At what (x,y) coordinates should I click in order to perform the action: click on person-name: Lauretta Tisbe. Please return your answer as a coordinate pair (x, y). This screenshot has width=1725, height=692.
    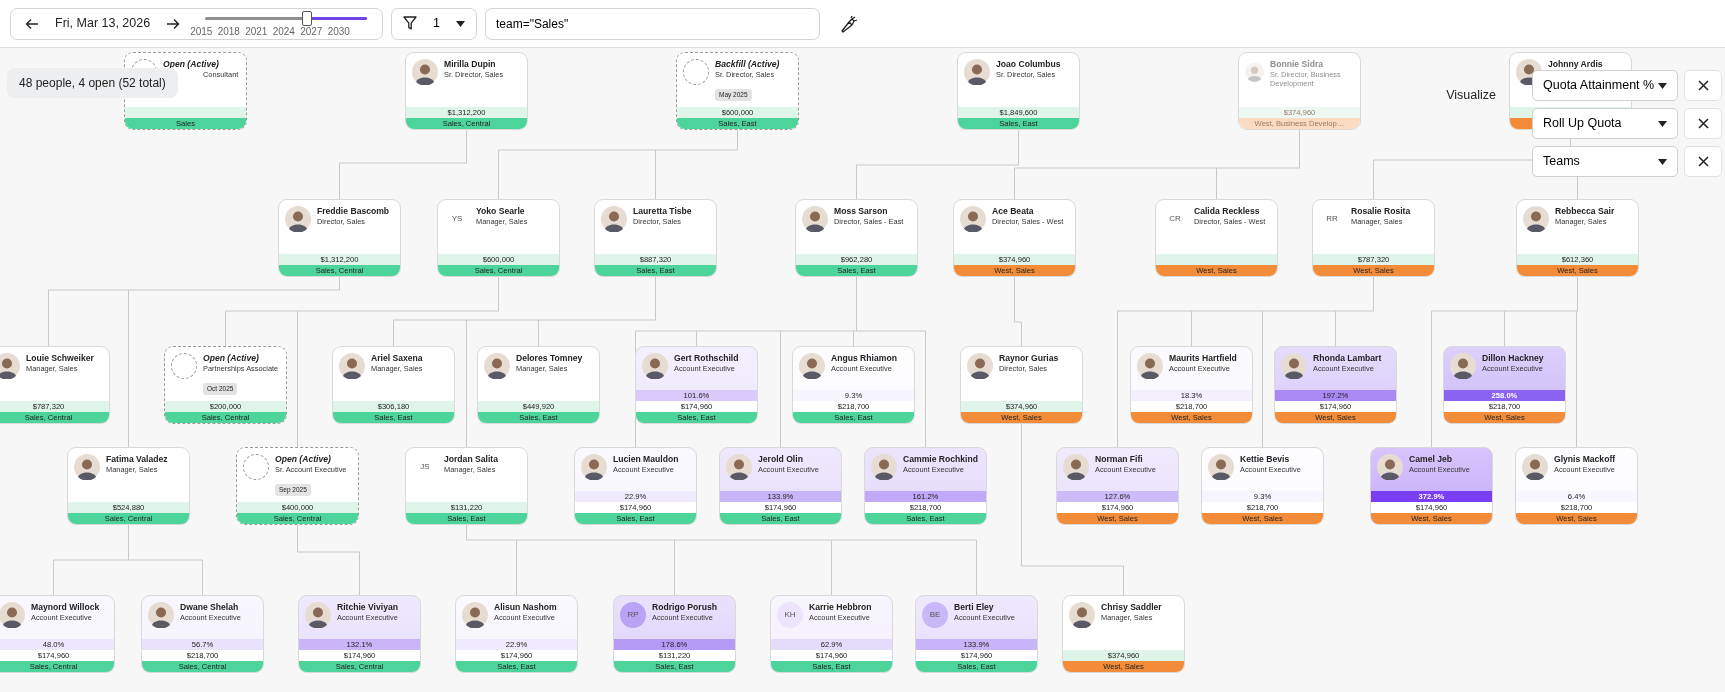
    Looking at the image, I should click on (662, 211).